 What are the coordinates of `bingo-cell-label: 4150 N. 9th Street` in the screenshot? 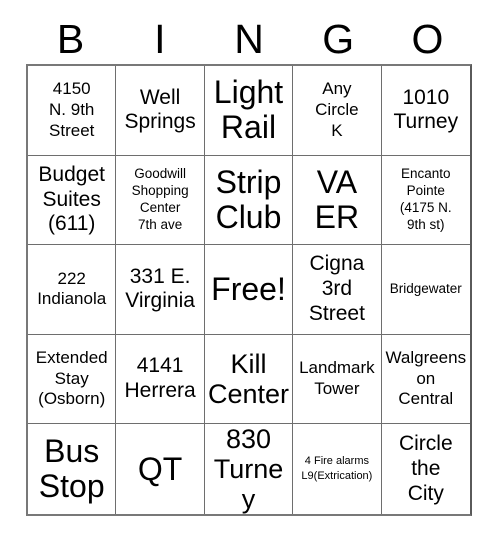 It's located at (72, 109).